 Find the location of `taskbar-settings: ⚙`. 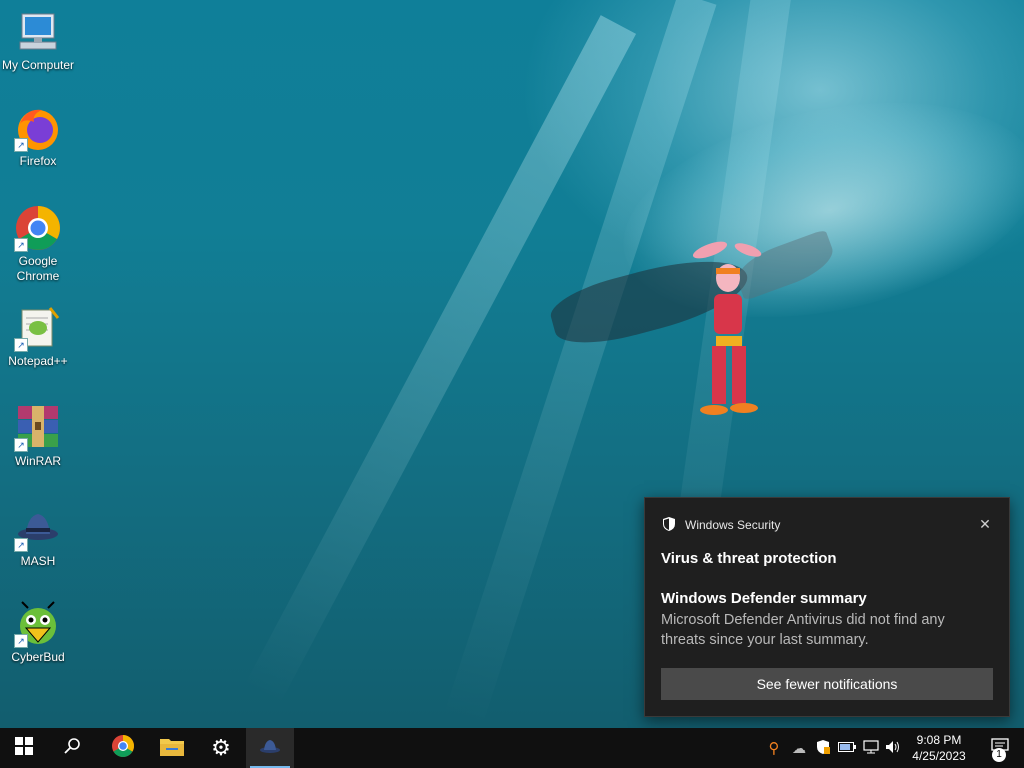

taskbar-settings: ⚙ is located at coordinates (221, 748).